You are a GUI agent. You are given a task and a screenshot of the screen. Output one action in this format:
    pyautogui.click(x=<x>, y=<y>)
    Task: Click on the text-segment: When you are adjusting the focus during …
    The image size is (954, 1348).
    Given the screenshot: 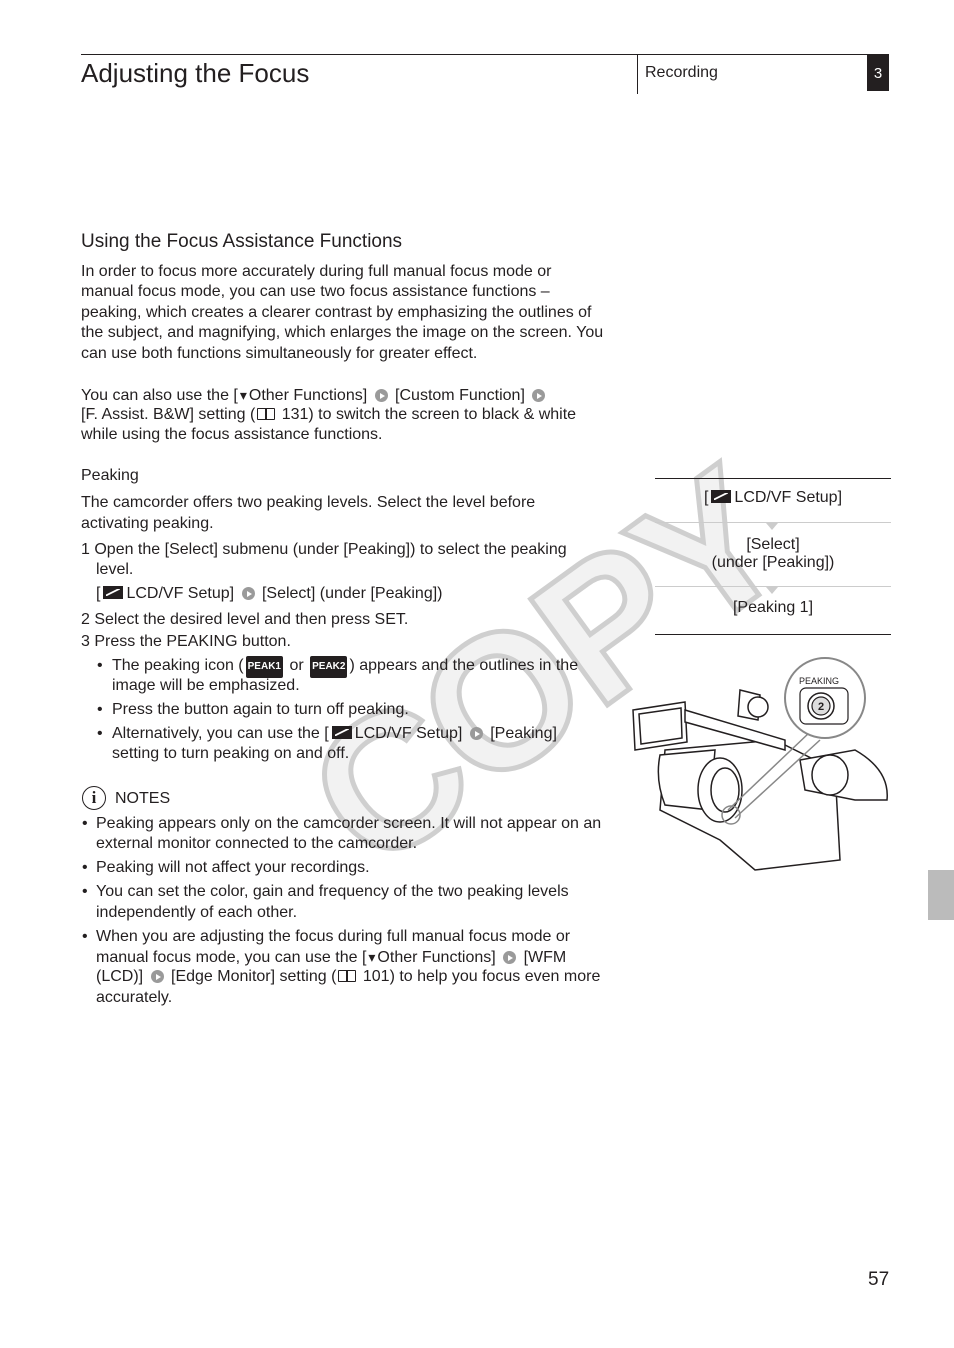 What is the action you would take?
    pyautogui.click(x=333, y=936)
    